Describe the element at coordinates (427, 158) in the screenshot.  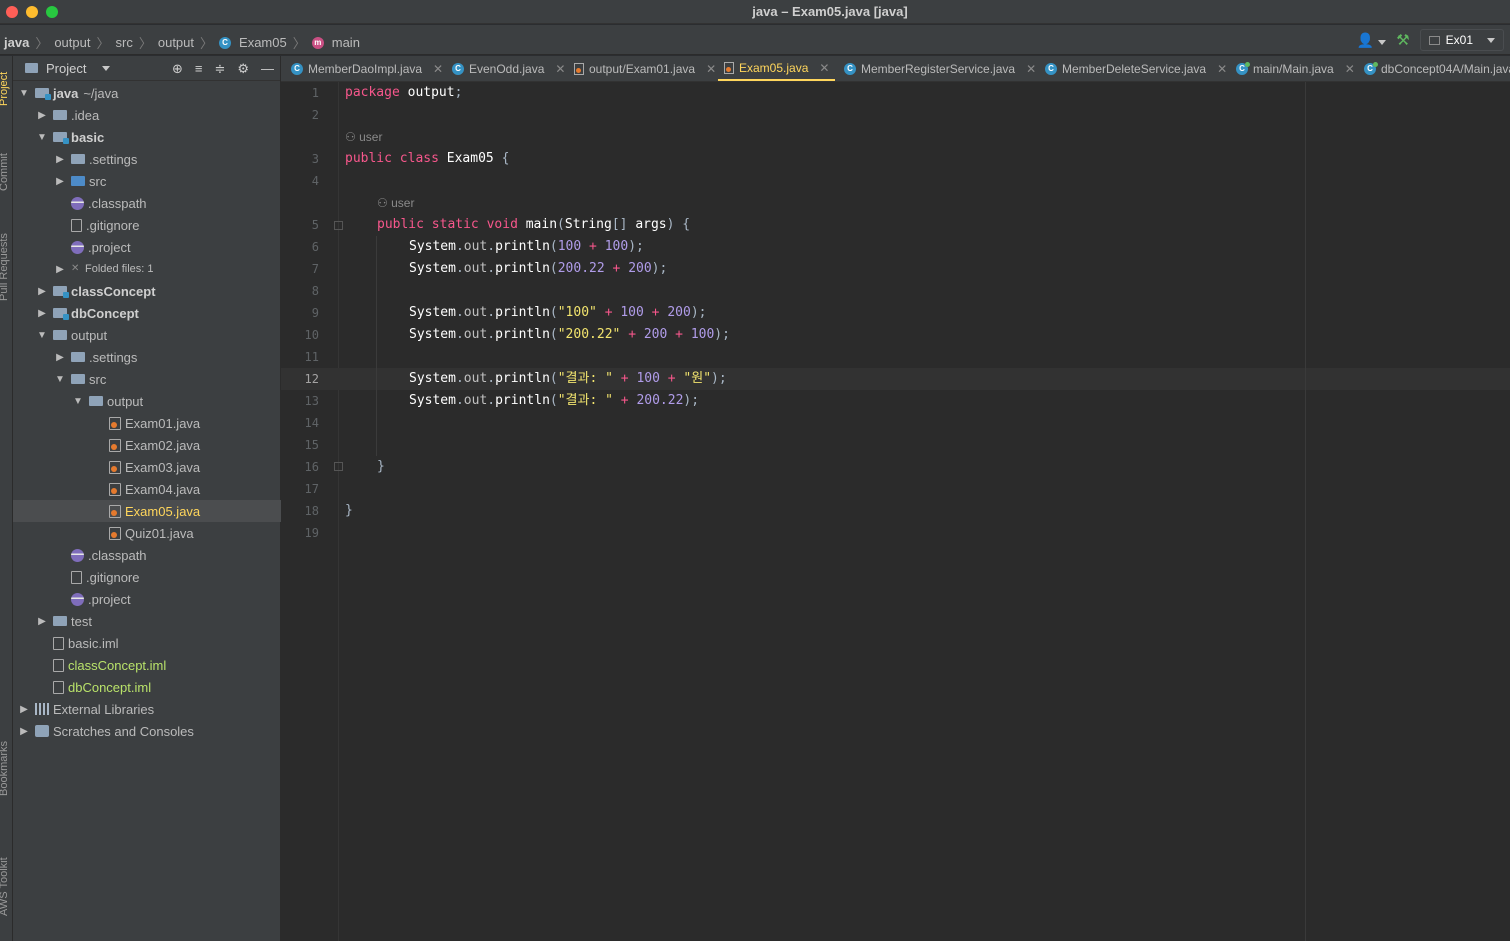
I see `code-line: public class Exam05 {` at that location.